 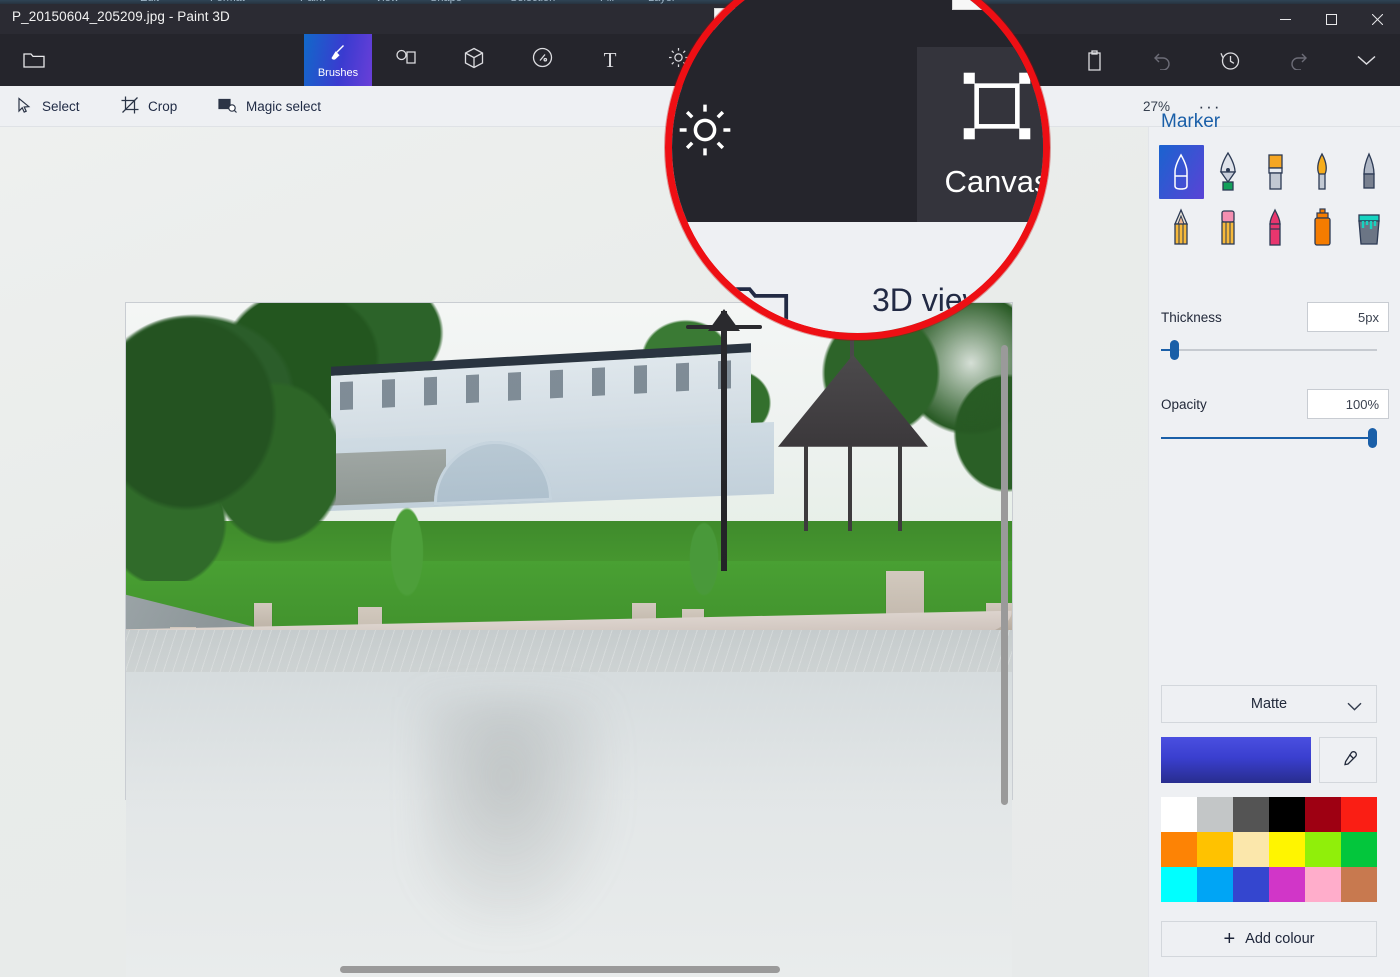 I want to click on thickness-label: Thickness, so click(x=1191, y=317).